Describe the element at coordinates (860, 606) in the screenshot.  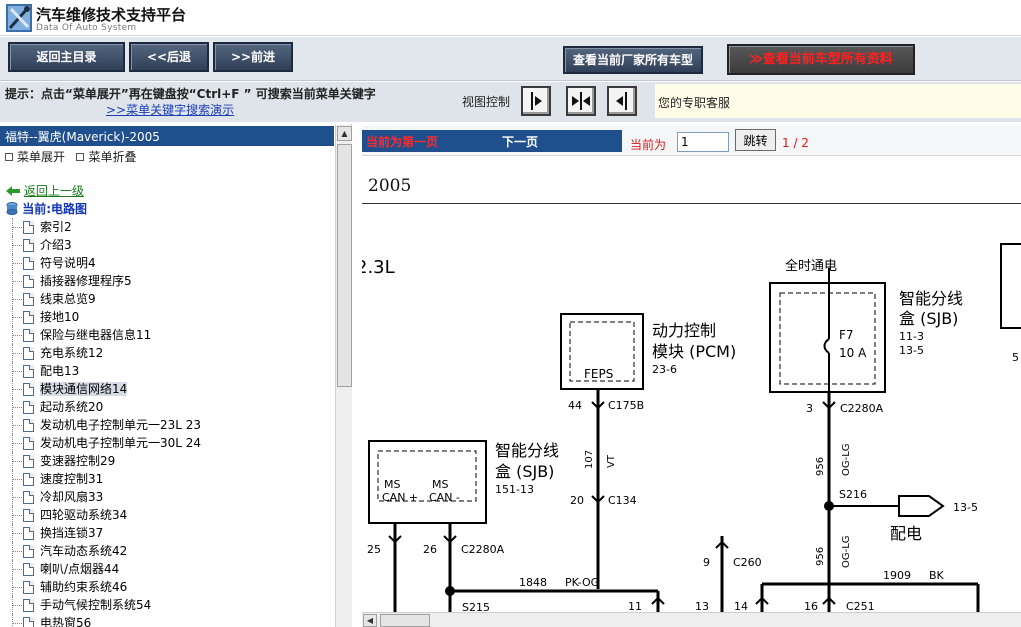
I see `c251-label: C251` at that location.